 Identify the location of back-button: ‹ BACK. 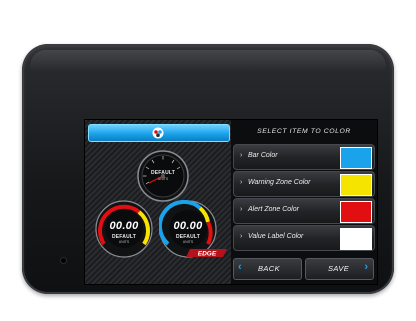
(267, 269).